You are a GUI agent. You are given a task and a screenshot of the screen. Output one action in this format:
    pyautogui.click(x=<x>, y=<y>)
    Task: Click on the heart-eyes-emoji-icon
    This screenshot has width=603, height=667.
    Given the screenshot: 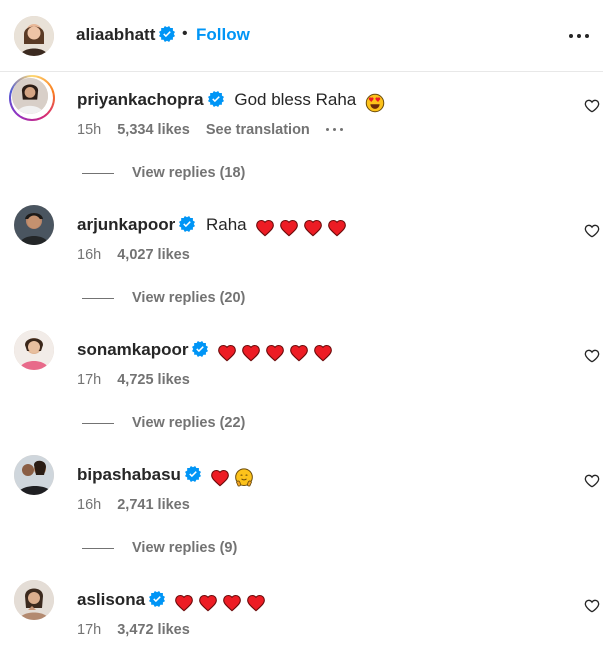 What is the action you would take?
    pyautogui.click(x=375, y=103)
    